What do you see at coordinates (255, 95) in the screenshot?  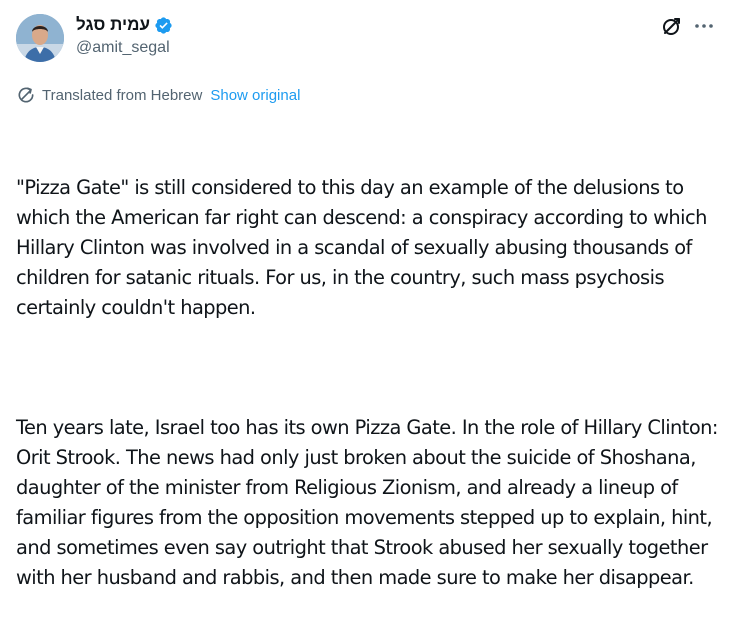 I see `show-original-link: Show original` at bounding box center [255, 95].